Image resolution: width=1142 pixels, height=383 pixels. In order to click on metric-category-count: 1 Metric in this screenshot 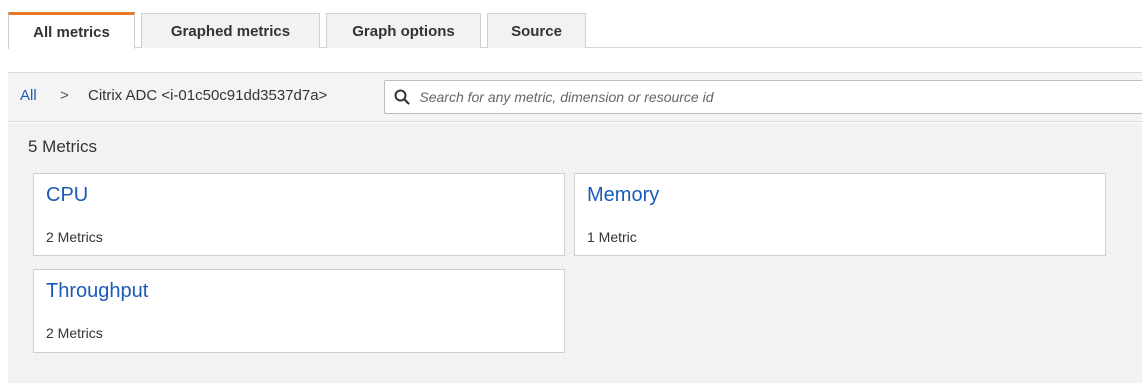, I will do `click(612, 237)`.